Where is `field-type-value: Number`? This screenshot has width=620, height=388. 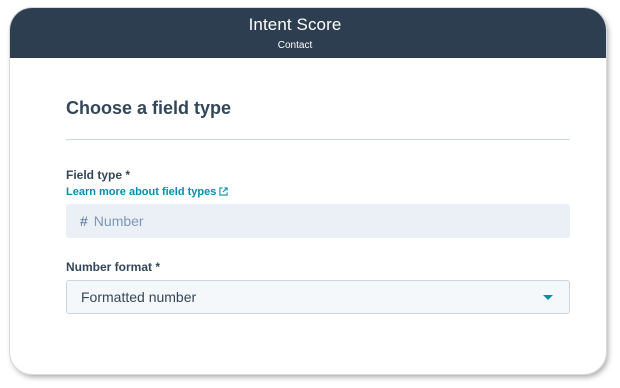
field-type-value: Number is located at coordinates (118, 221).